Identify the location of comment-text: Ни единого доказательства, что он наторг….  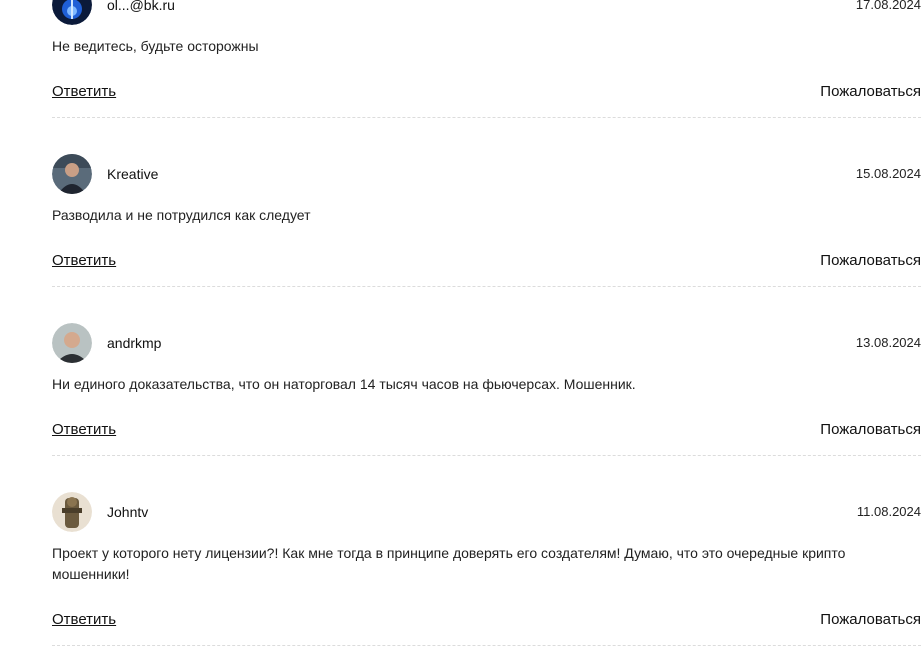
(344, 384).